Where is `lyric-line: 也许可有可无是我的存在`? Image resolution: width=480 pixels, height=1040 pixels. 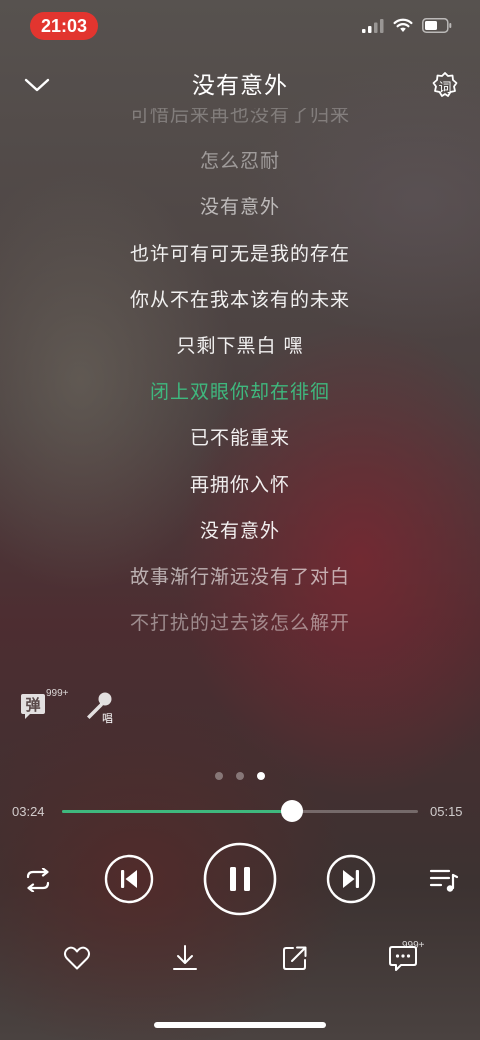 lyric-line: 也许可有可无是我的存在 is located at coordinates (239, 253).